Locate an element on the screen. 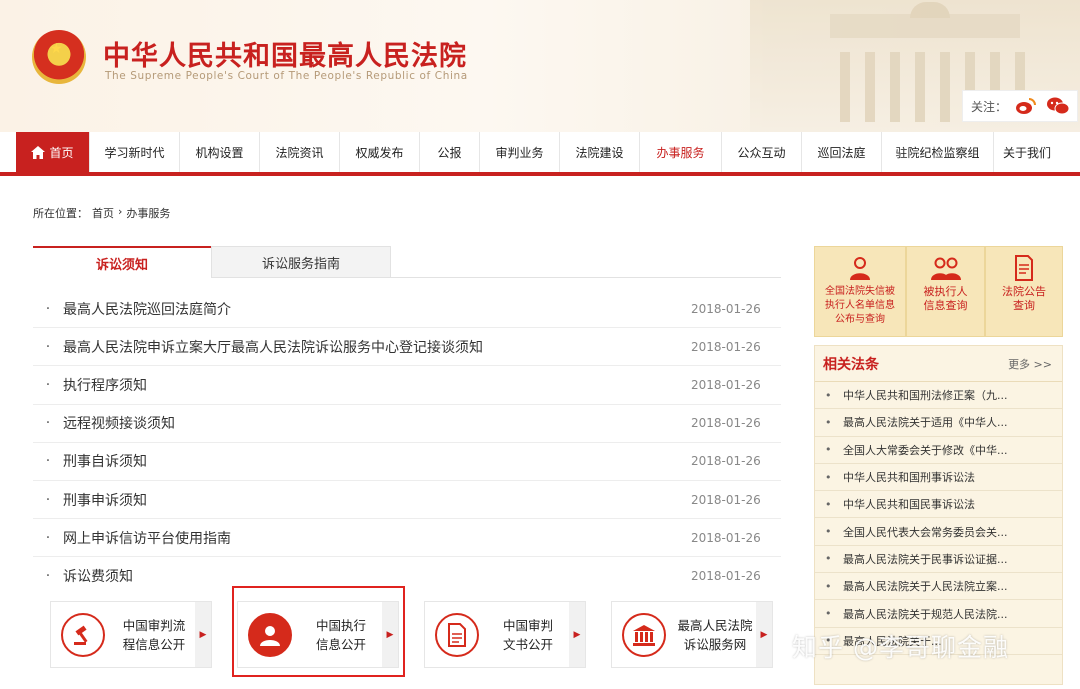 This screenshot has width=1080, height=689. breadcrumb: 所在位置： 首页 › 办事服务 is located at coordinates (101, 213).